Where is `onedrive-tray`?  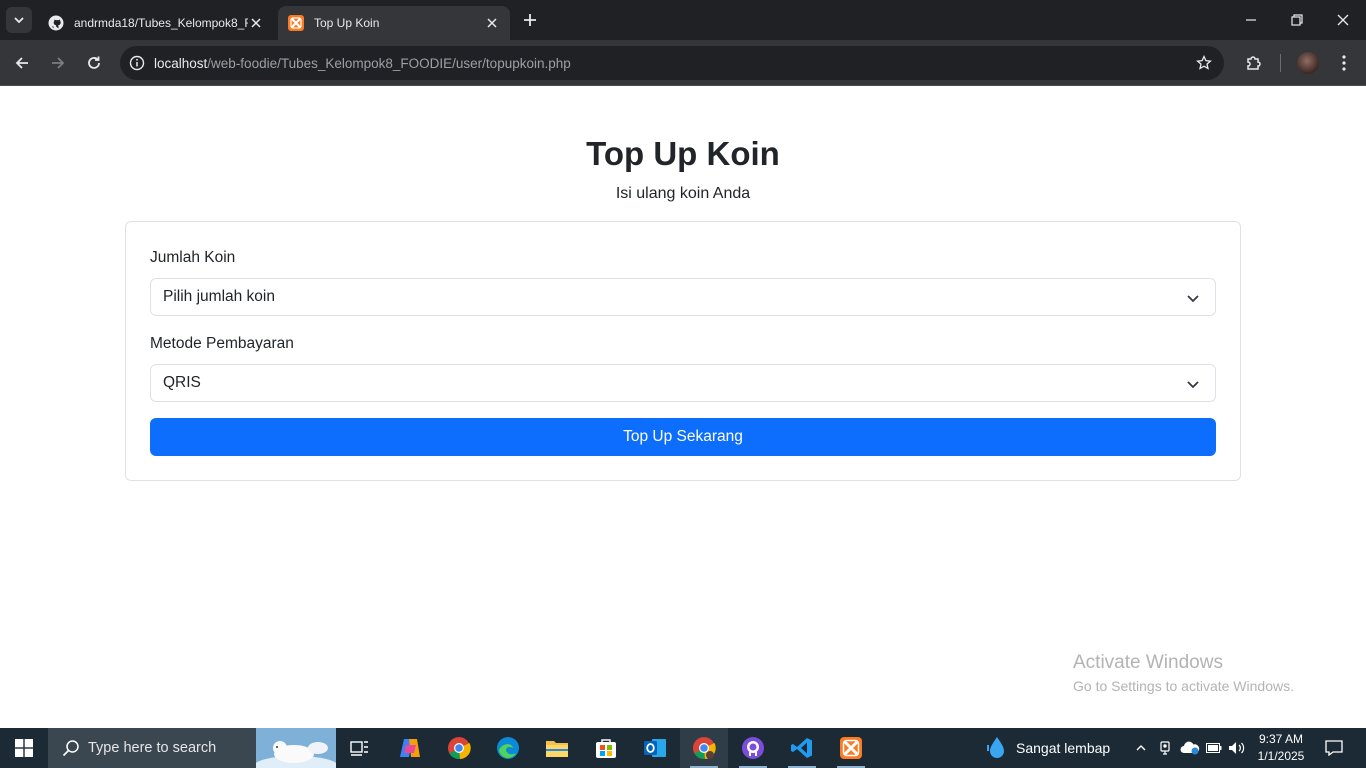 onedrive-tray is located at coordinates (1190, 748).